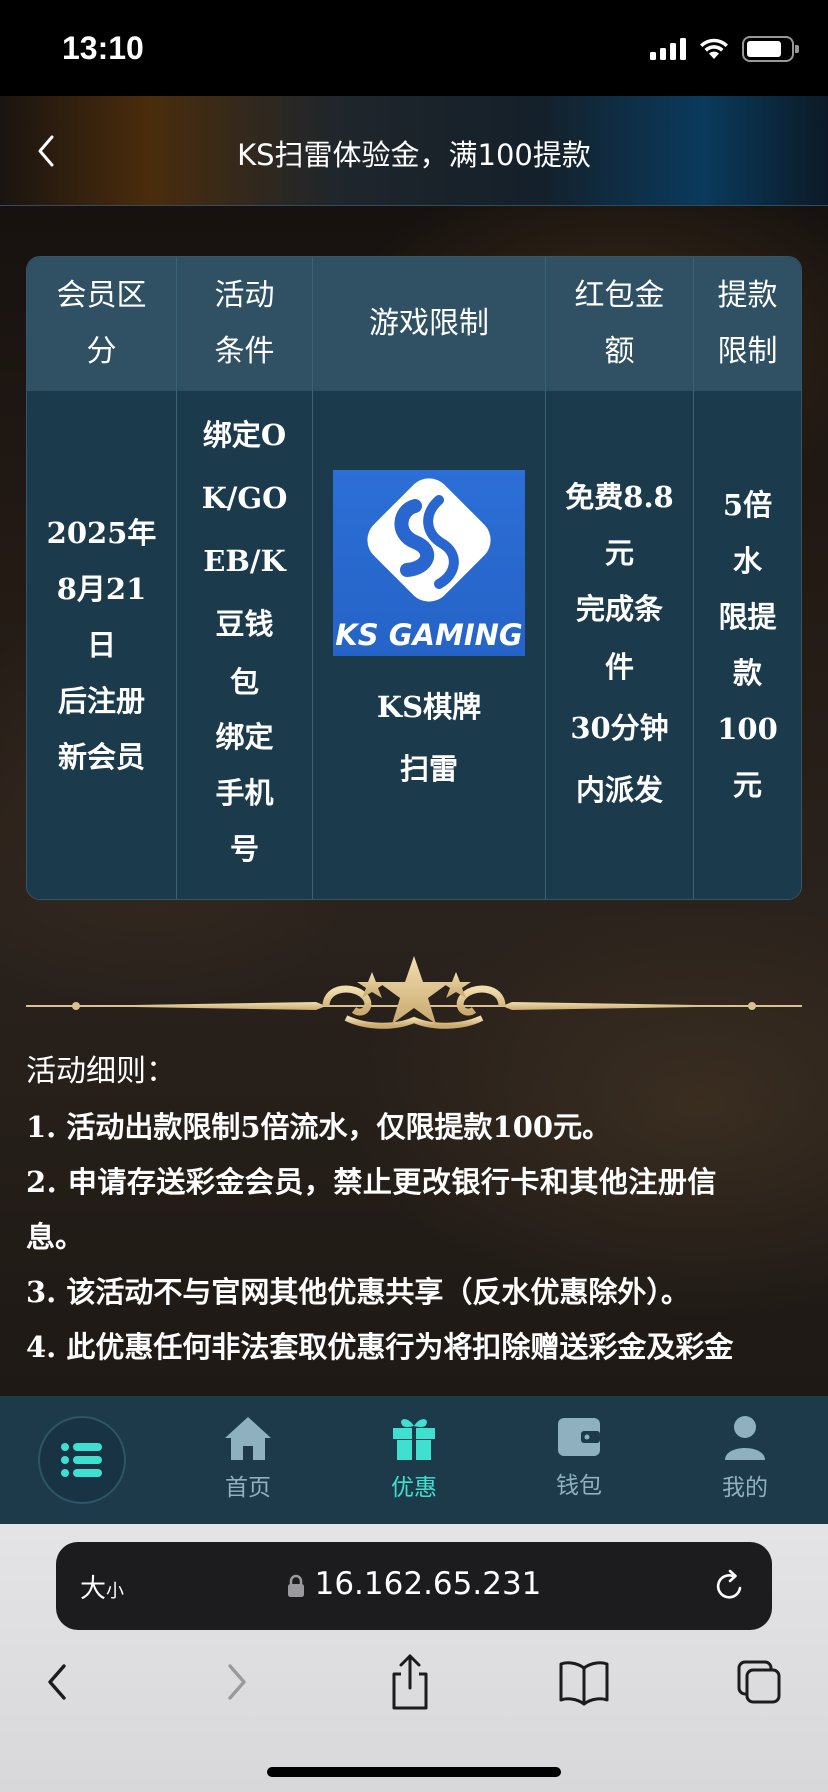  Describe the element at coordinates (414, 155) in the screenshot. I see `page-title: KS扫雷体验金，满100提款` at that location.